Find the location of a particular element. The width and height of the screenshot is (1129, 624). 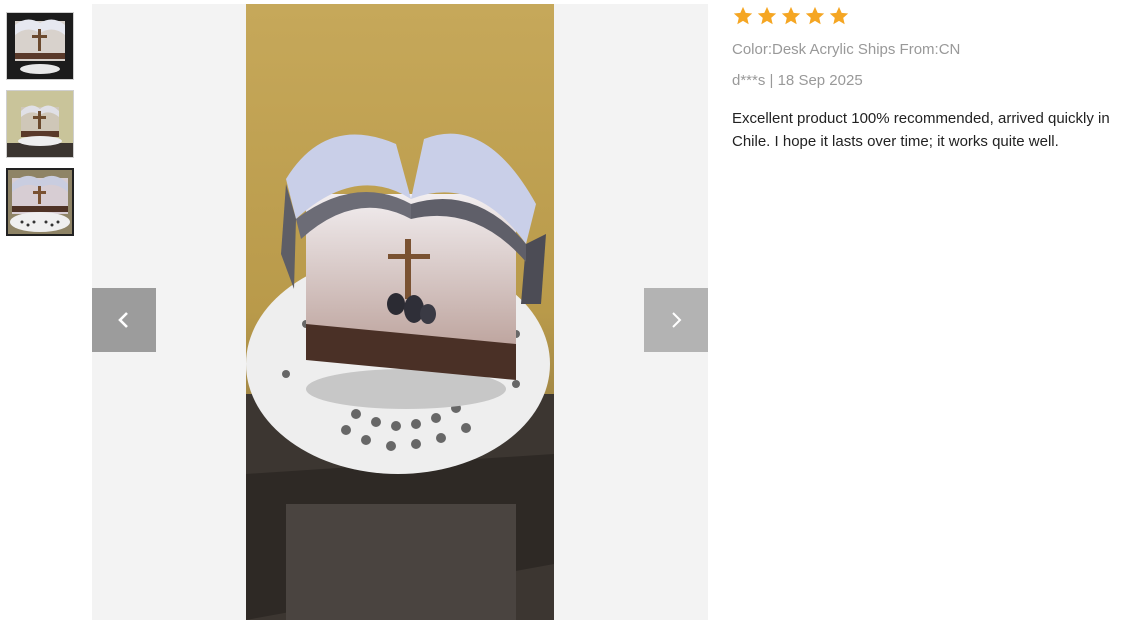

previous-image-button is located at coordinates (124, 320).